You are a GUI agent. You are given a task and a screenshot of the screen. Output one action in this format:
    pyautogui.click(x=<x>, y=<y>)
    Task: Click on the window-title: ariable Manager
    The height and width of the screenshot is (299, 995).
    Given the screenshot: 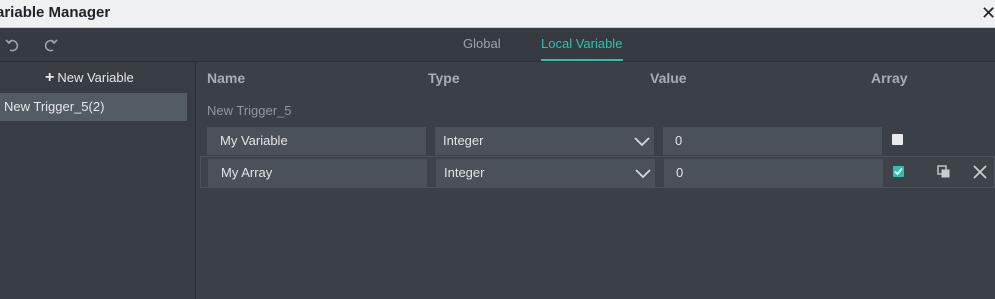 What is the action you would take?
    pyautogui.click(x=55, y=12)
    